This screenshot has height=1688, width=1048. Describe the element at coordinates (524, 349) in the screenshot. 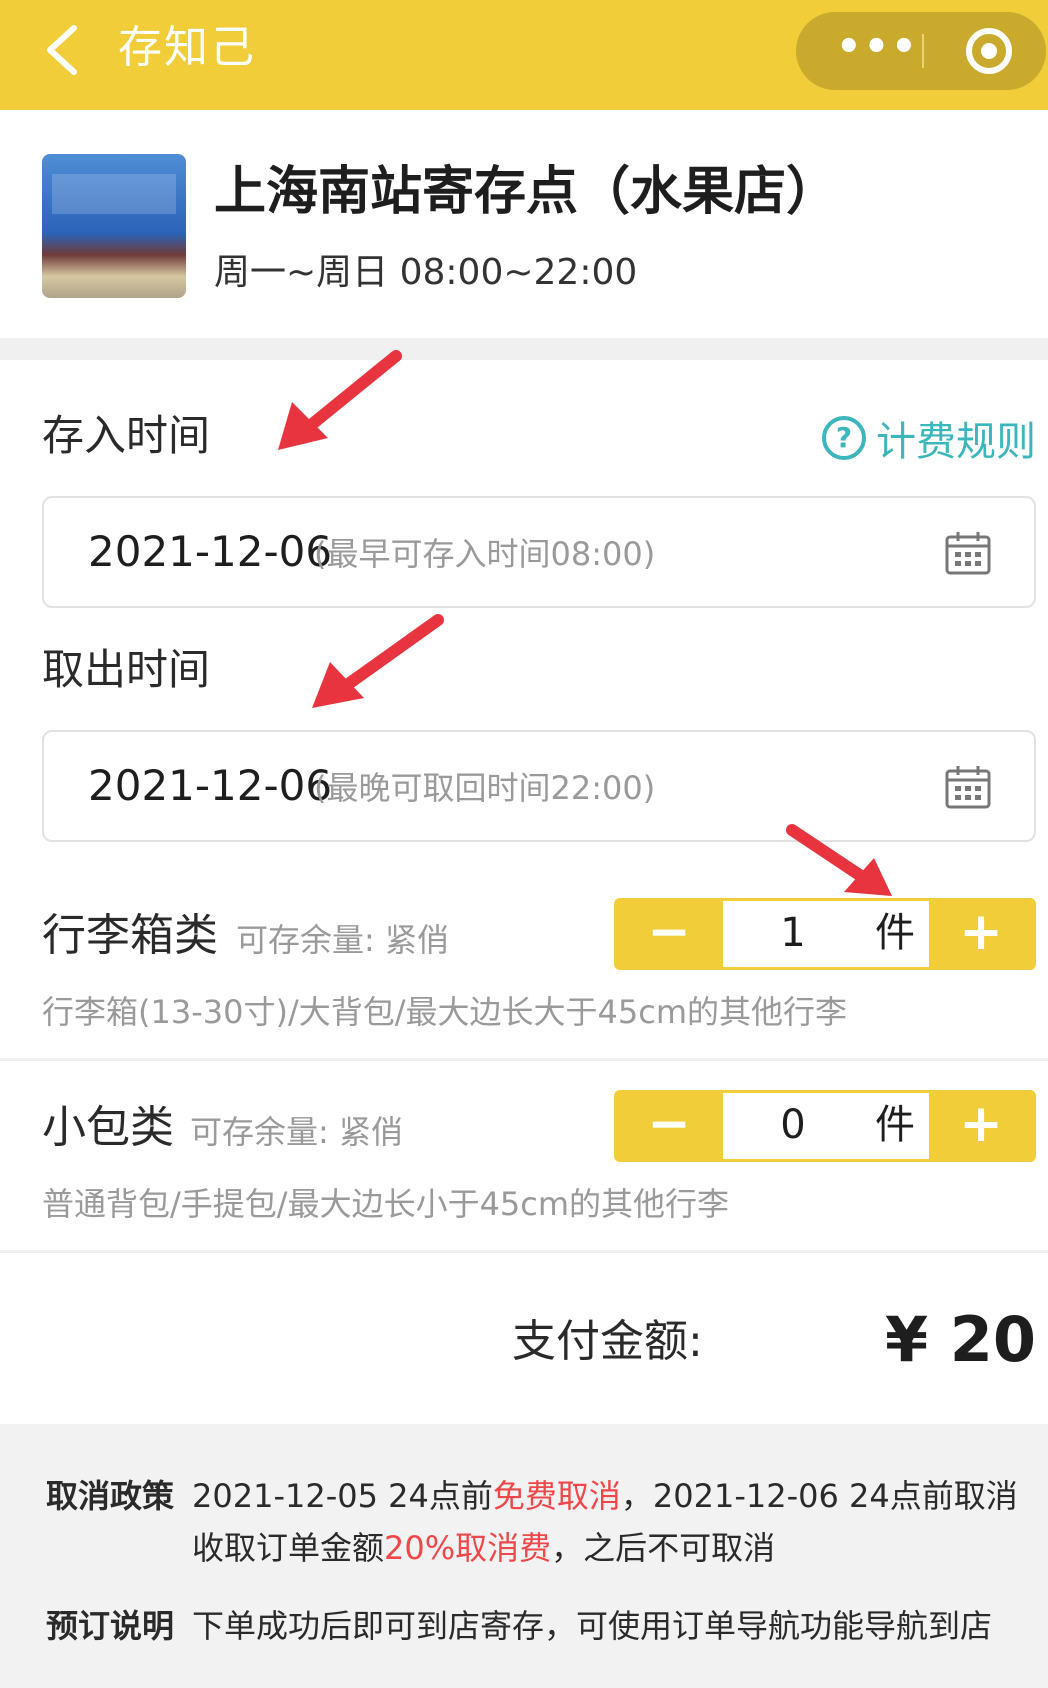

I see `section-separator` at that location.